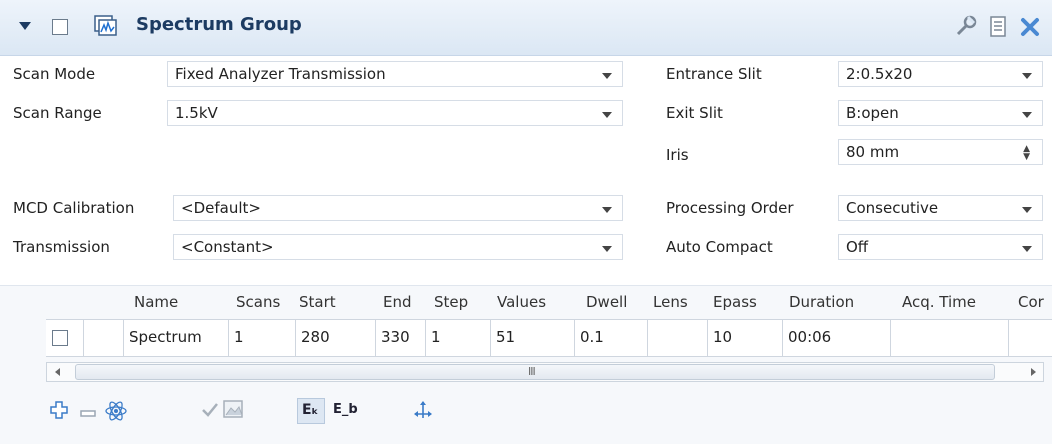 This screenshot has height=444, width=1052. Describe the element at coordinates (57, 113) in the screenshot. I see `scan-range-label: Scan Range` at that location.